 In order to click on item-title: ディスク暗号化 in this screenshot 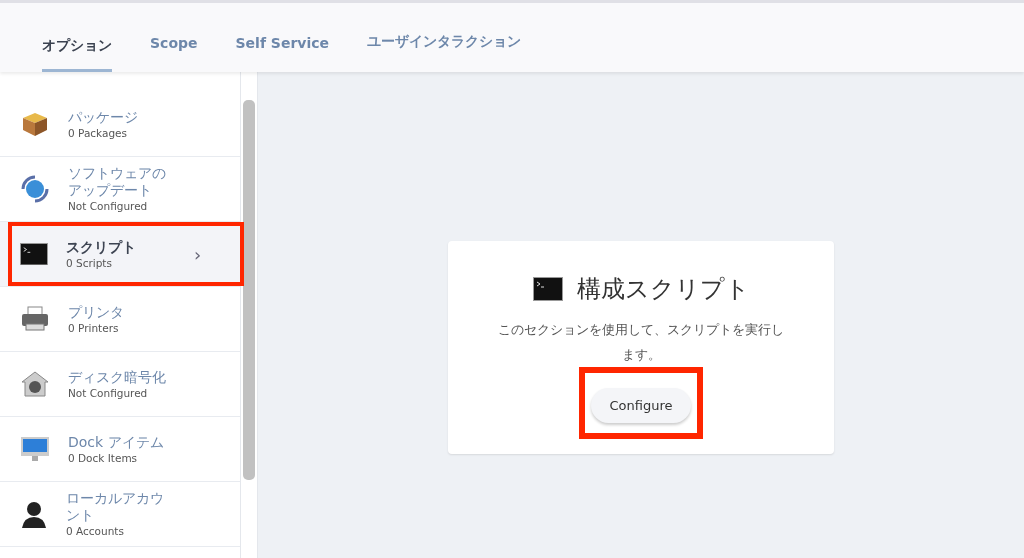, I will do `click(117, 377)`.